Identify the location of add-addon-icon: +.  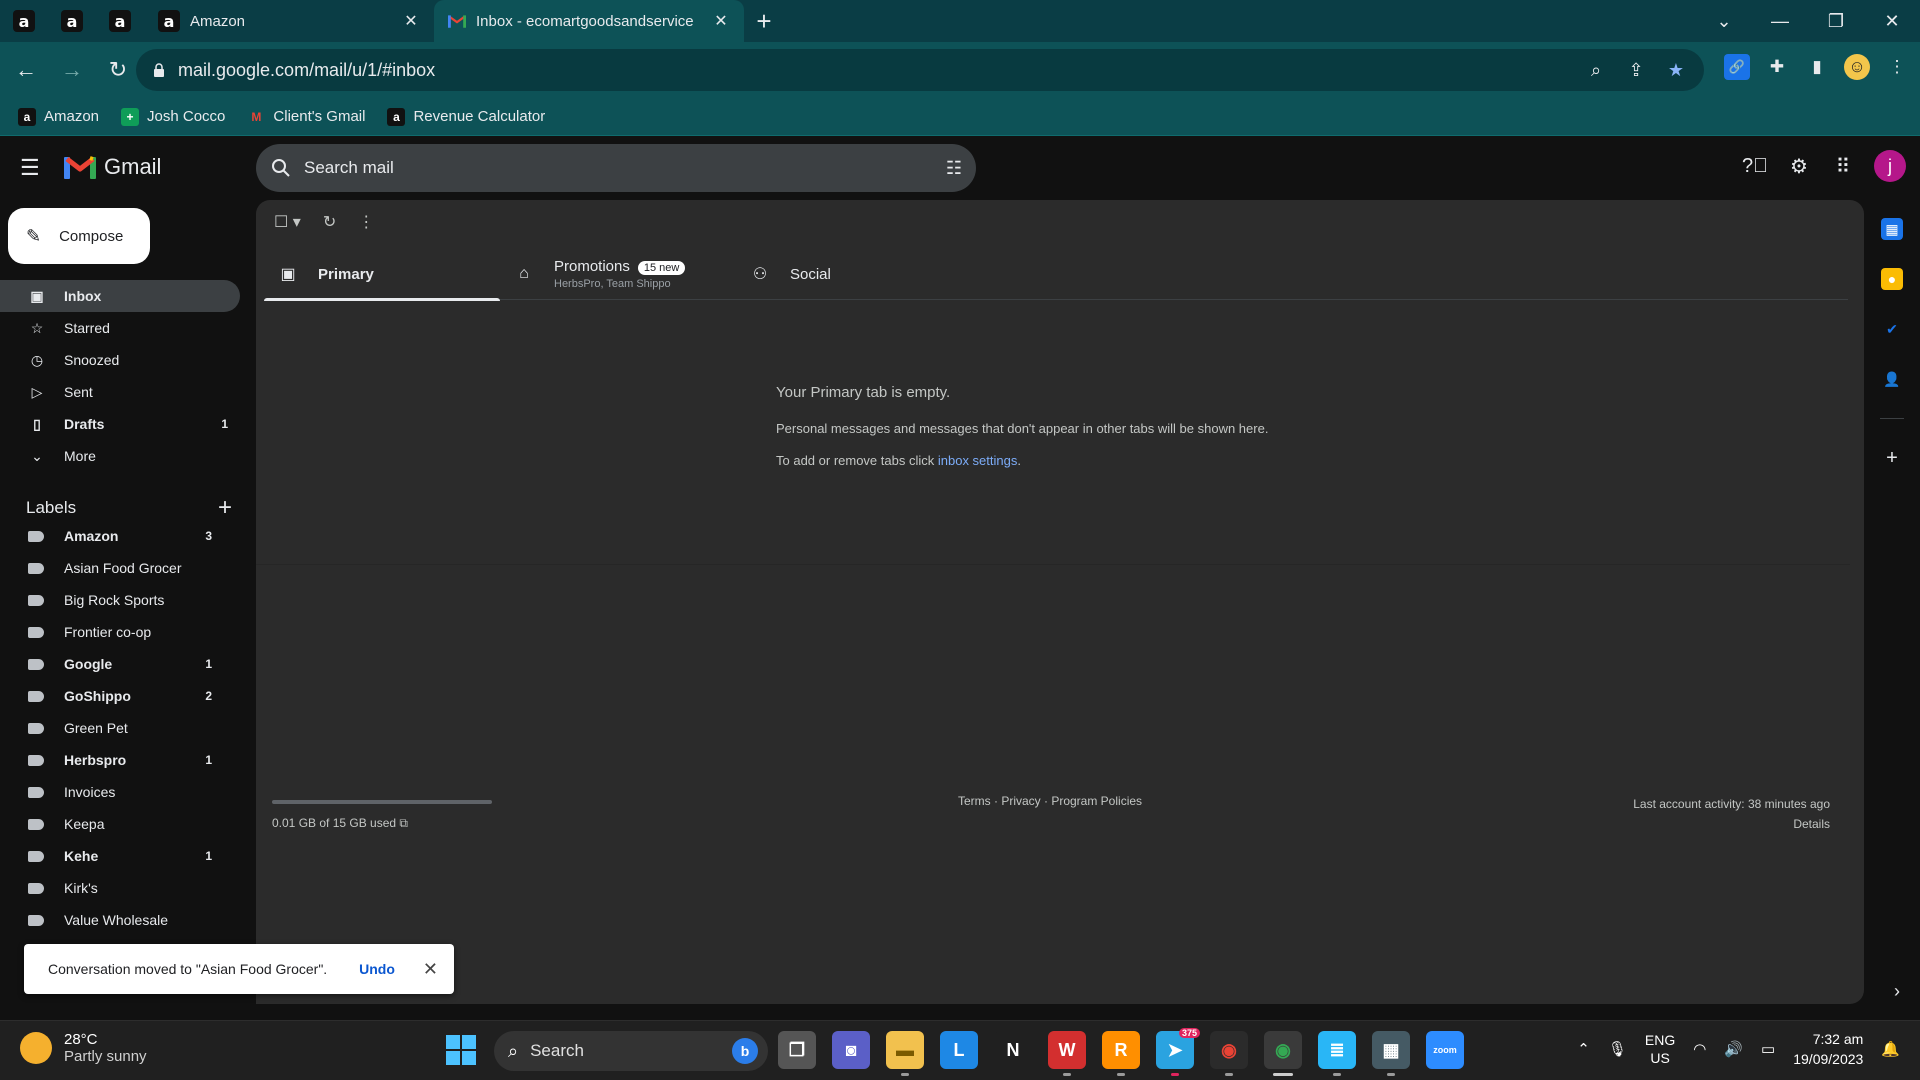
(1892, 458).